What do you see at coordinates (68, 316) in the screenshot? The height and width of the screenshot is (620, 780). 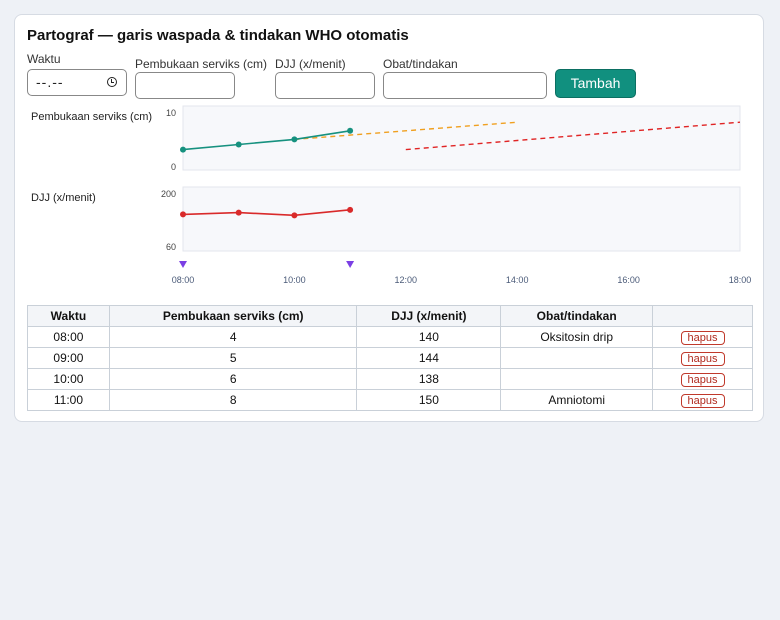 I see `col-header-time: Waktu` at bounding box center [68, 316].